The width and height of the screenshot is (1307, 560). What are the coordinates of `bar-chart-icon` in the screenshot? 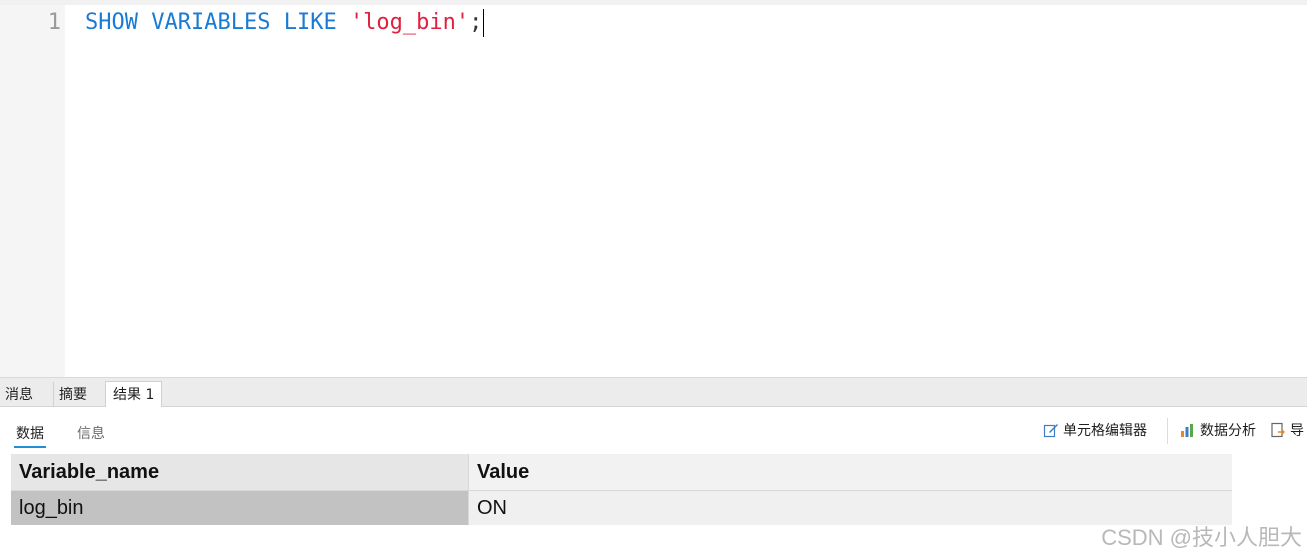 It's located at (1188, 433).